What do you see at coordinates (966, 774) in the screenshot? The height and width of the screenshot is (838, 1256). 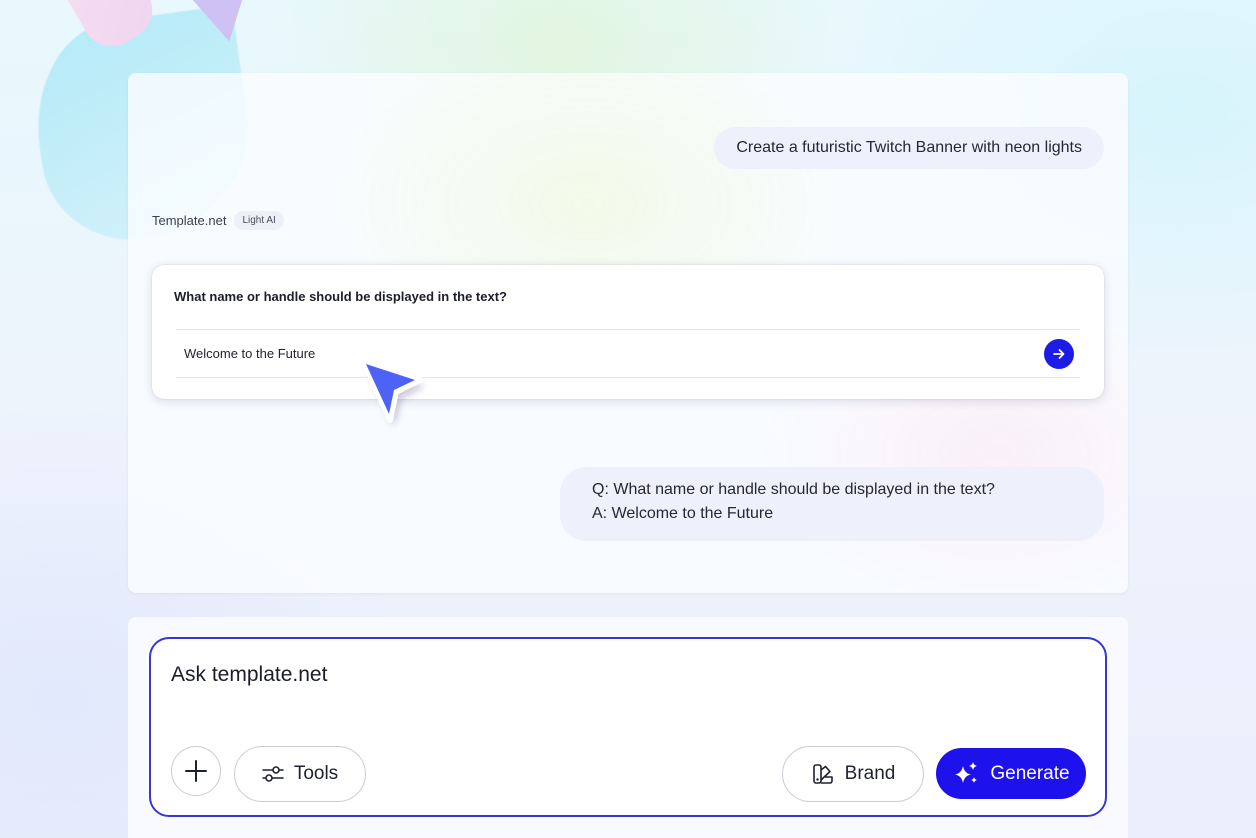 I see `sparkles-icon` at bounding box center [966, 774].